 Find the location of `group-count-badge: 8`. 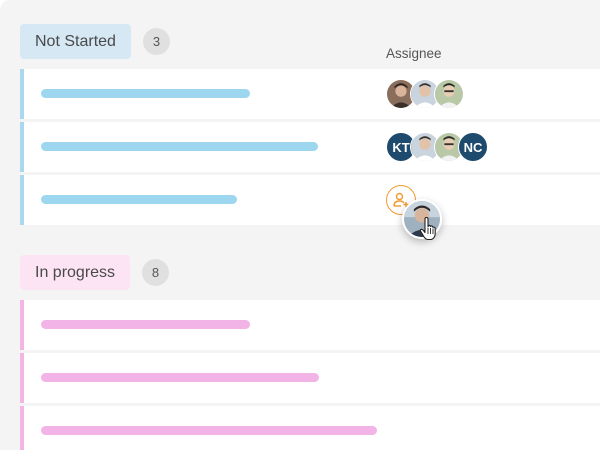

group-count-badge: 8 is located at coordinates (156, 272).